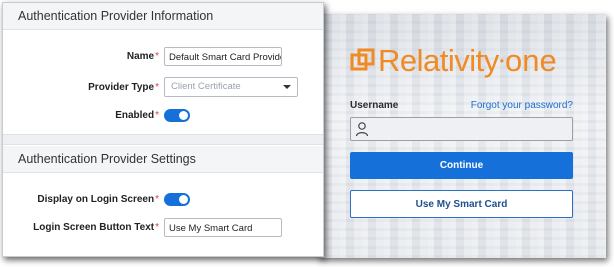 Image resolution: width=614 pixels, height=267 pixels. I want to click on use-smart-card-button: Use My Smart Card, so click(461, 204).